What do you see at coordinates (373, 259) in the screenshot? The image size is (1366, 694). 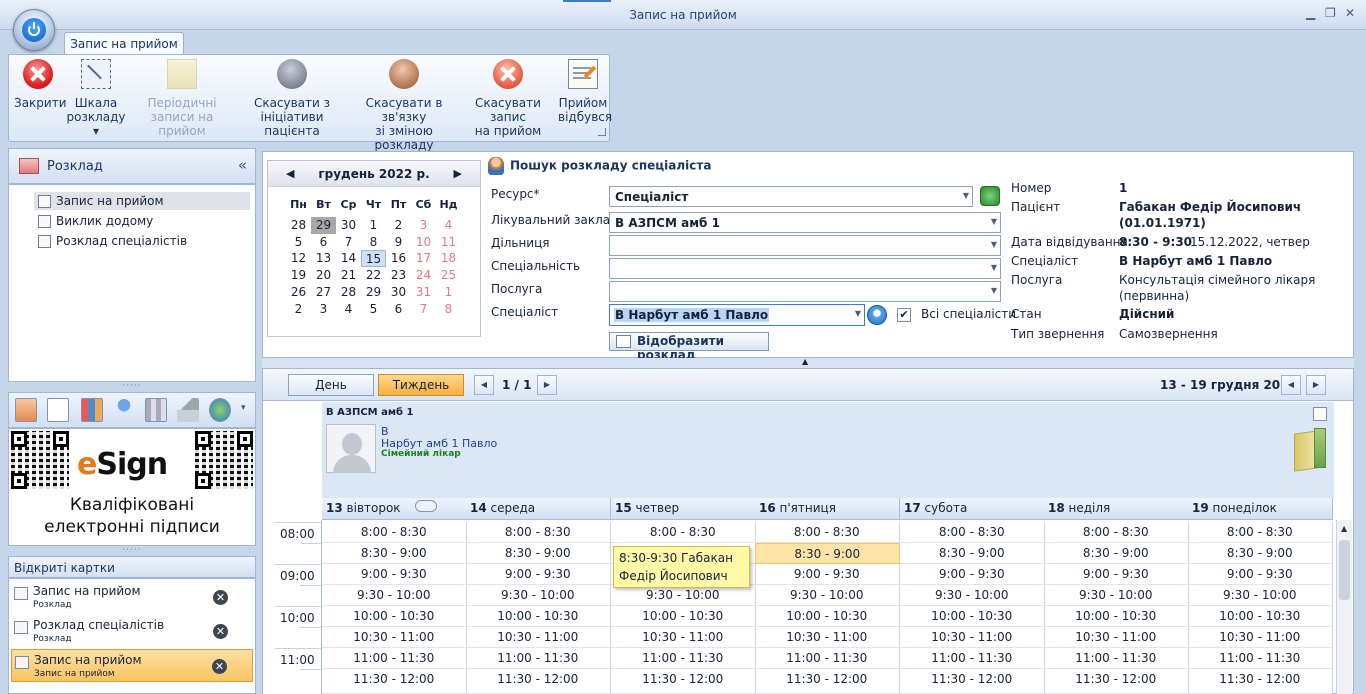 I see `calendar-day: 15` at bounding box center [373, 259].